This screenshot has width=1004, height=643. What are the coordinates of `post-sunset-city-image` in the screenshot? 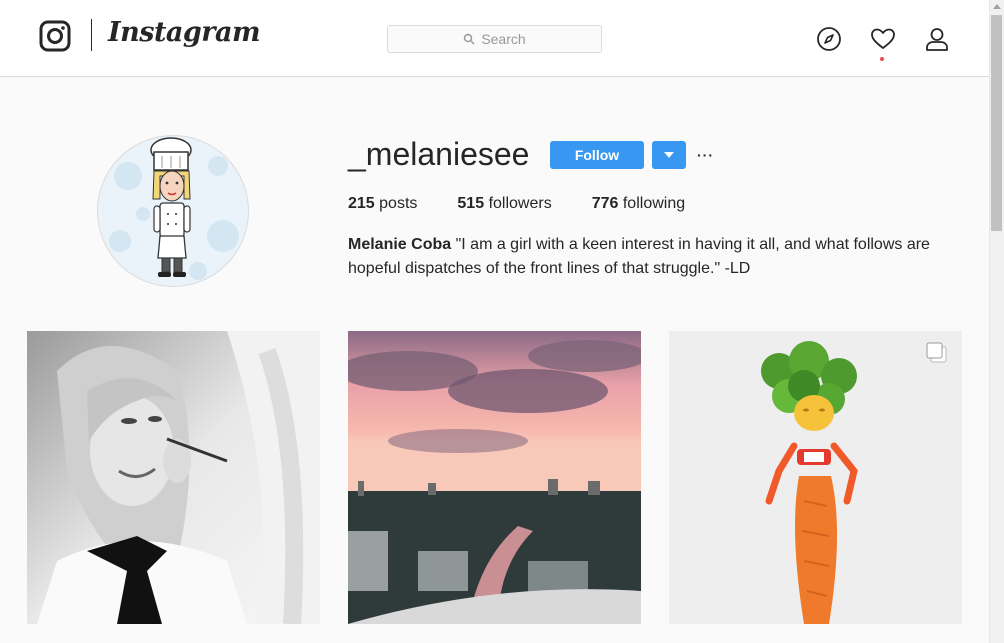 It's located at (494, 477).